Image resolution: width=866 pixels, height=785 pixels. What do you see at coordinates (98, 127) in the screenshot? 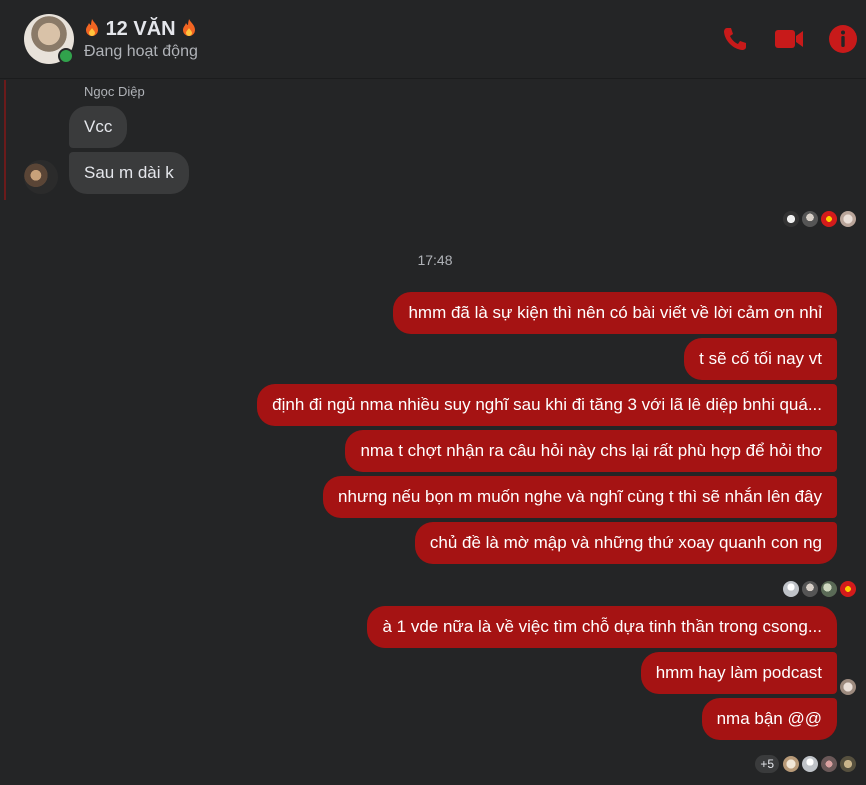
I see `message-bubble-incoming: Vcc` at bounding box center [98, 127].